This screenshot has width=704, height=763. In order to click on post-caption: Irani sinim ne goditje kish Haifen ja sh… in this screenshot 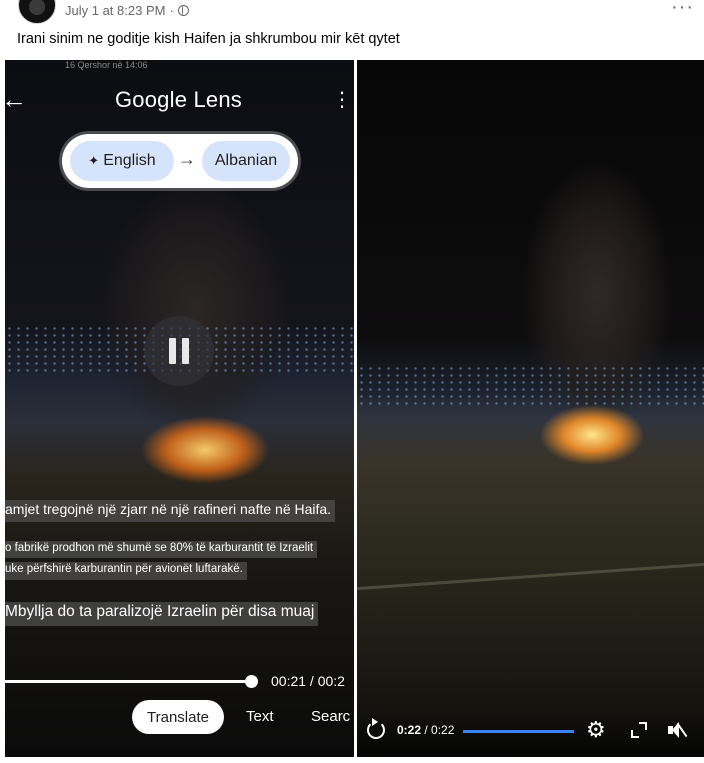, I will do `click(208, 39)`.